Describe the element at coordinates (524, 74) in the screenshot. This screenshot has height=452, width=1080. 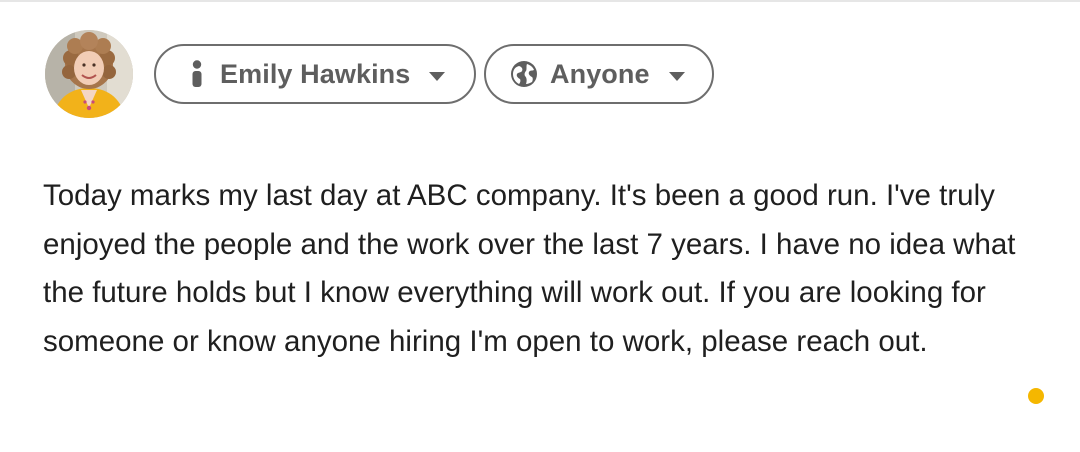
I see `globe-icon` at that location.